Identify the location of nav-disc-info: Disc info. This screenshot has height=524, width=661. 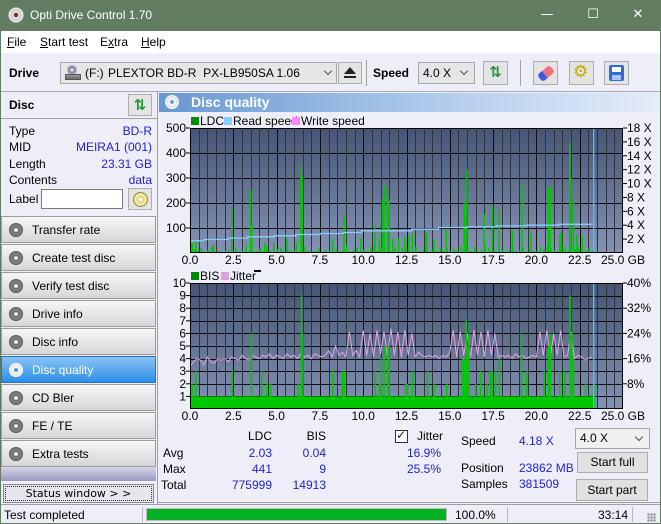
(78, 341).